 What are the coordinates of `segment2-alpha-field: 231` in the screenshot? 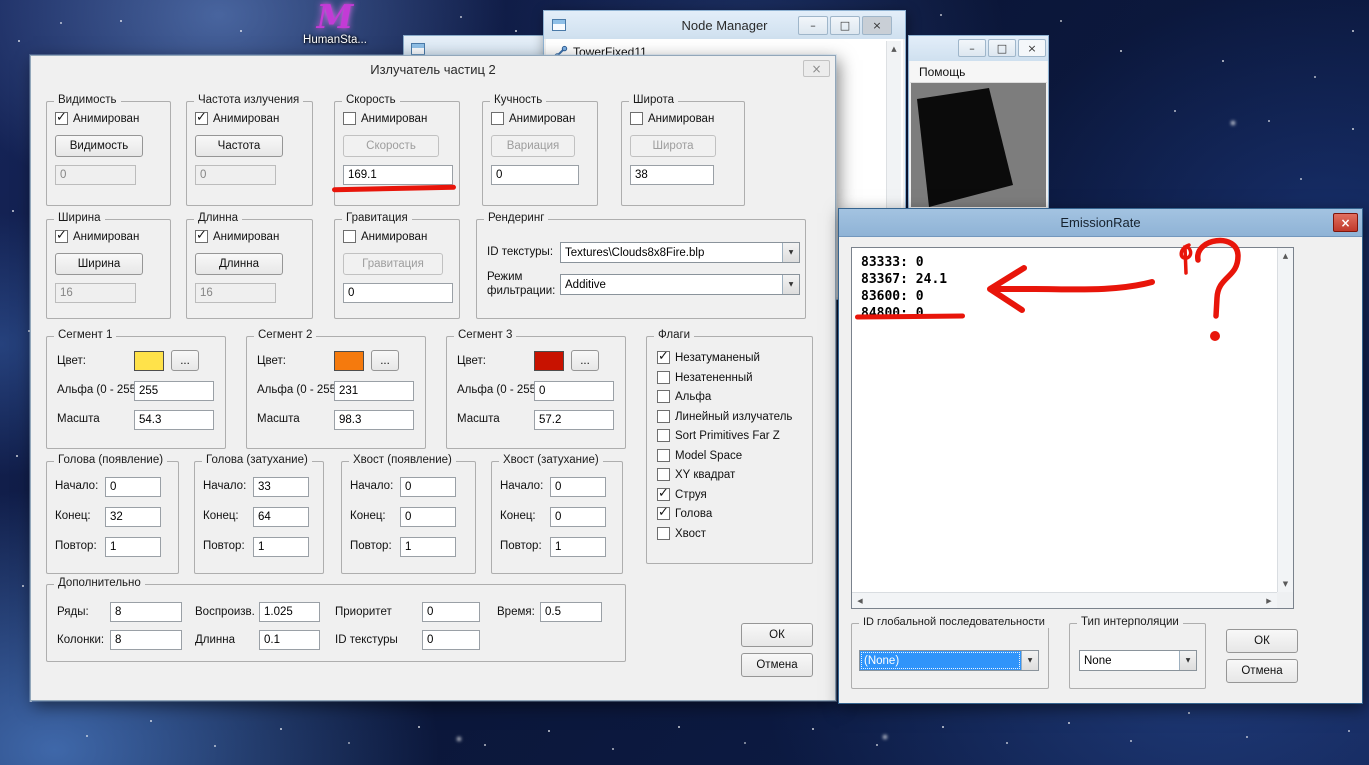 It's located at (374, 391).